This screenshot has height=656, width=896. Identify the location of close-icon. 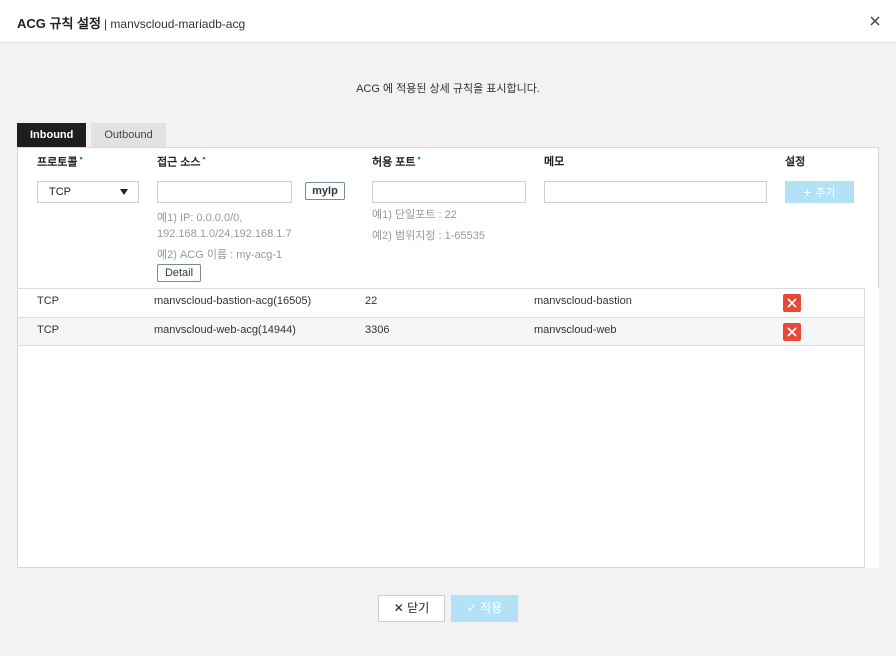
(875, 21).